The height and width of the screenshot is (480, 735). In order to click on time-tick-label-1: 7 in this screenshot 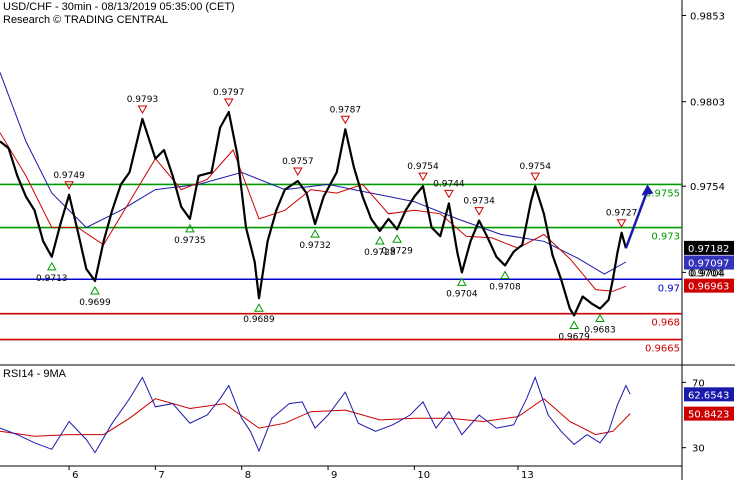, I will do `click(161, 475)`.